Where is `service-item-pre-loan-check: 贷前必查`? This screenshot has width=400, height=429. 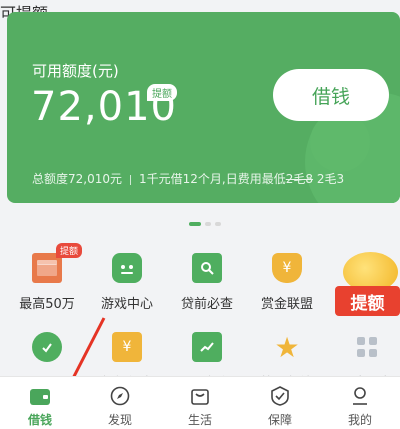
service-item-pre-loan-check: 贷前必查 is located at coordinates (207, 282).